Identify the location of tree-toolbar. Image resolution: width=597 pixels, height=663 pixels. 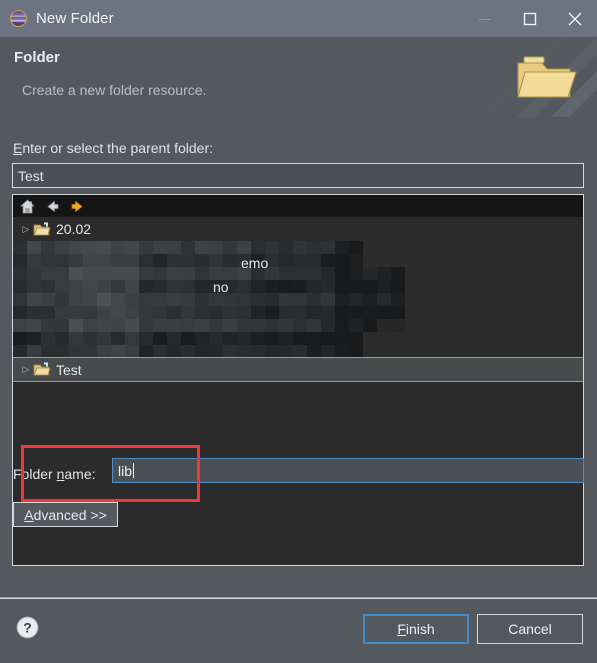
(298, 206).